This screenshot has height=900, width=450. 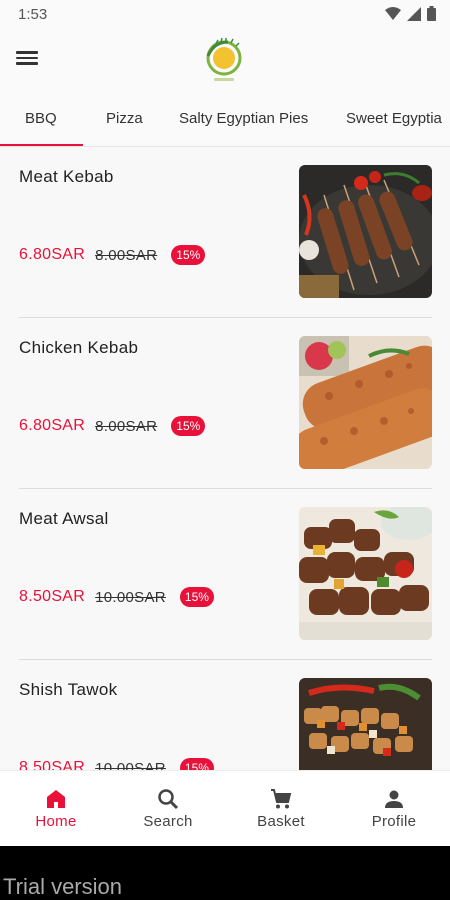 I want to click on meat-kebab-photo, so click(x=365, y=231).